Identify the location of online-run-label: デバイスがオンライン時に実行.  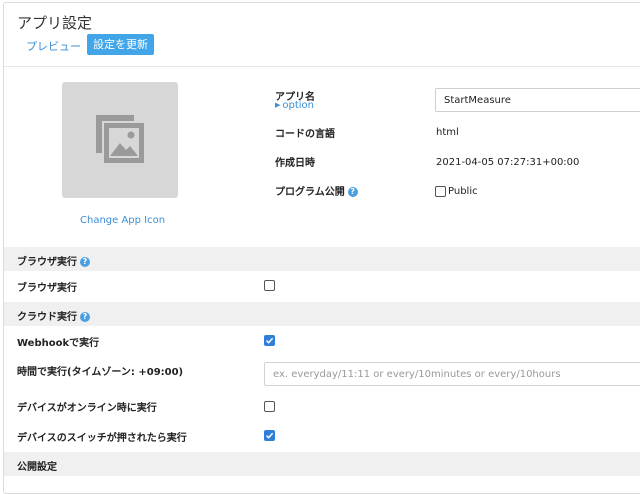
(87, 408).